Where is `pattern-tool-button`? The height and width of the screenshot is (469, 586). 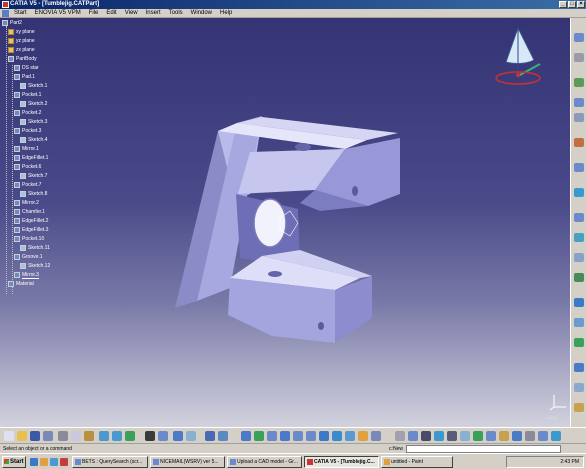 pattern-tool-button is located at coordinates (579, 302).